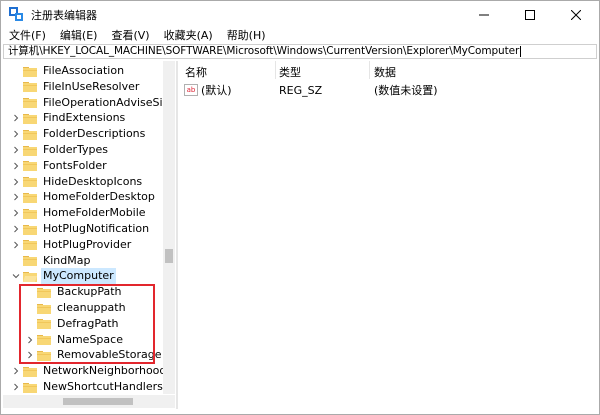 The image size is (600, 415). What do you see at coordinates (216, 90) in the screenshot?
I see `value-name: (默认)` at bounding box center [216, 90].